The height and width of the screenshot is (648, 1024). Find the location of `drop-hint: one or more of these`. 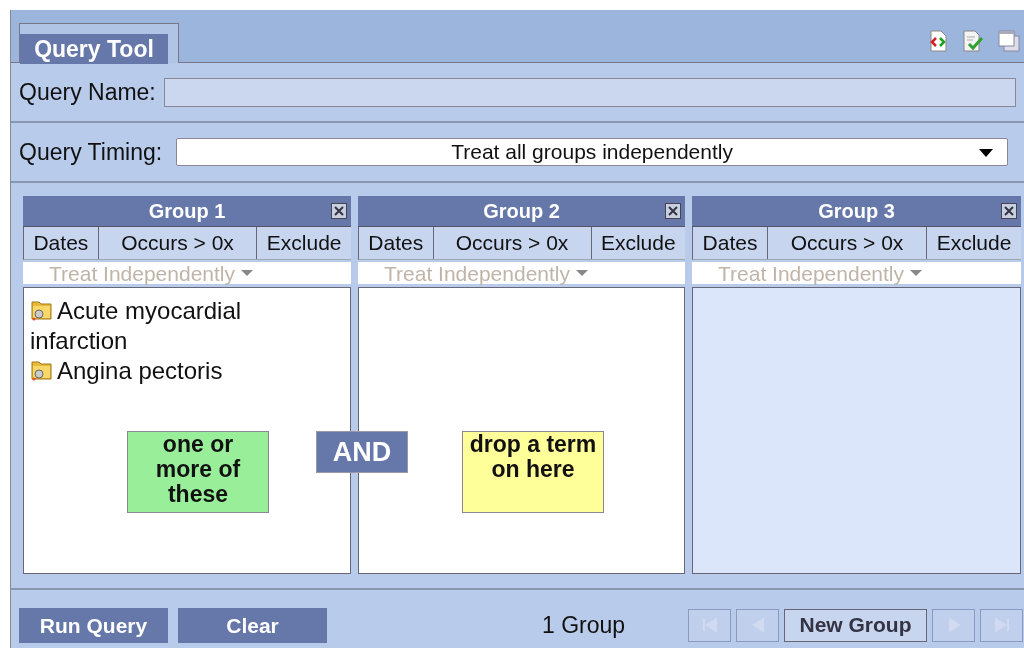

drop-hint: one or more of these is located at coordinates (198, 472).